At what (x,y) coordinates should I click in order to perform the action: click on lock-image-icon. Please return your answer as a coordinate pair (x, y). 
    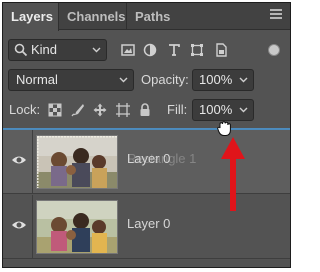
    Looking at the image, I should click on (78, 110).